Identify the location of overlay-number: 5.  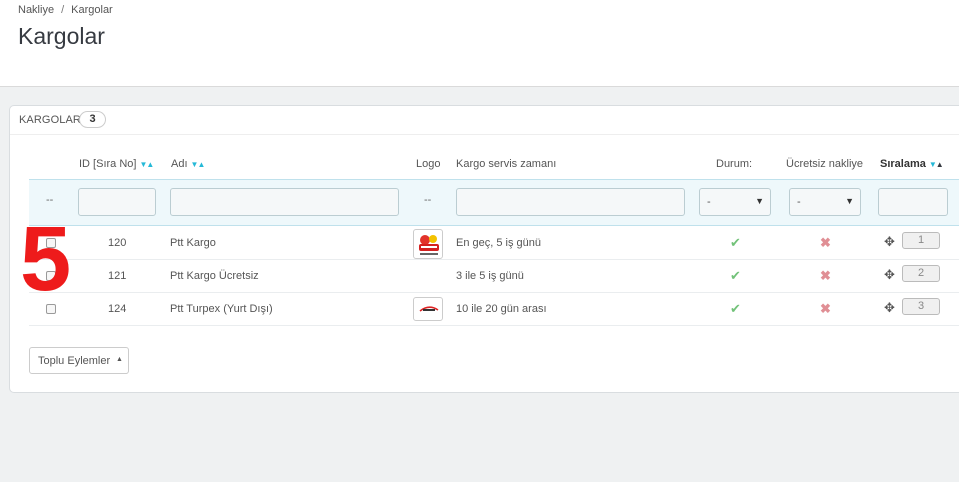
(46, 259).